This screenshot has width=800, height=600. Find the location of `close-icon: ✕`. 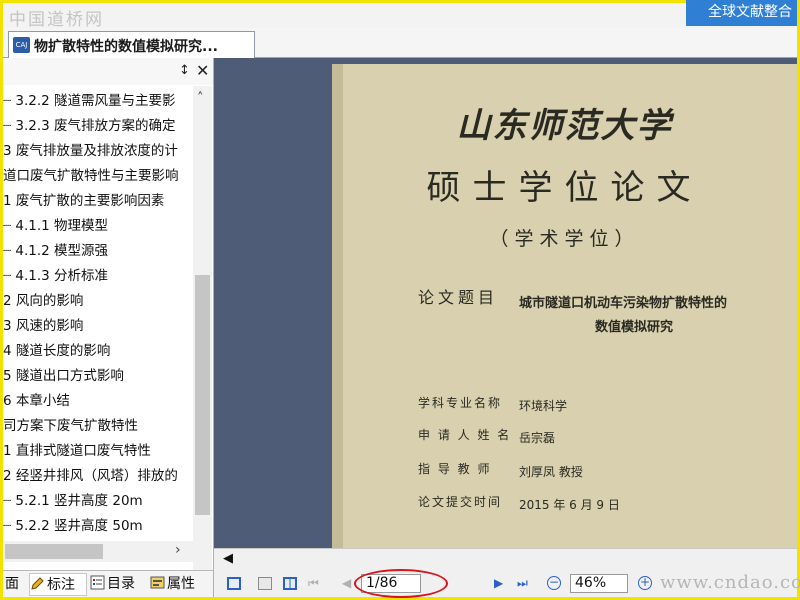

close-icon: ✕ is located at coordinates (202, 70).